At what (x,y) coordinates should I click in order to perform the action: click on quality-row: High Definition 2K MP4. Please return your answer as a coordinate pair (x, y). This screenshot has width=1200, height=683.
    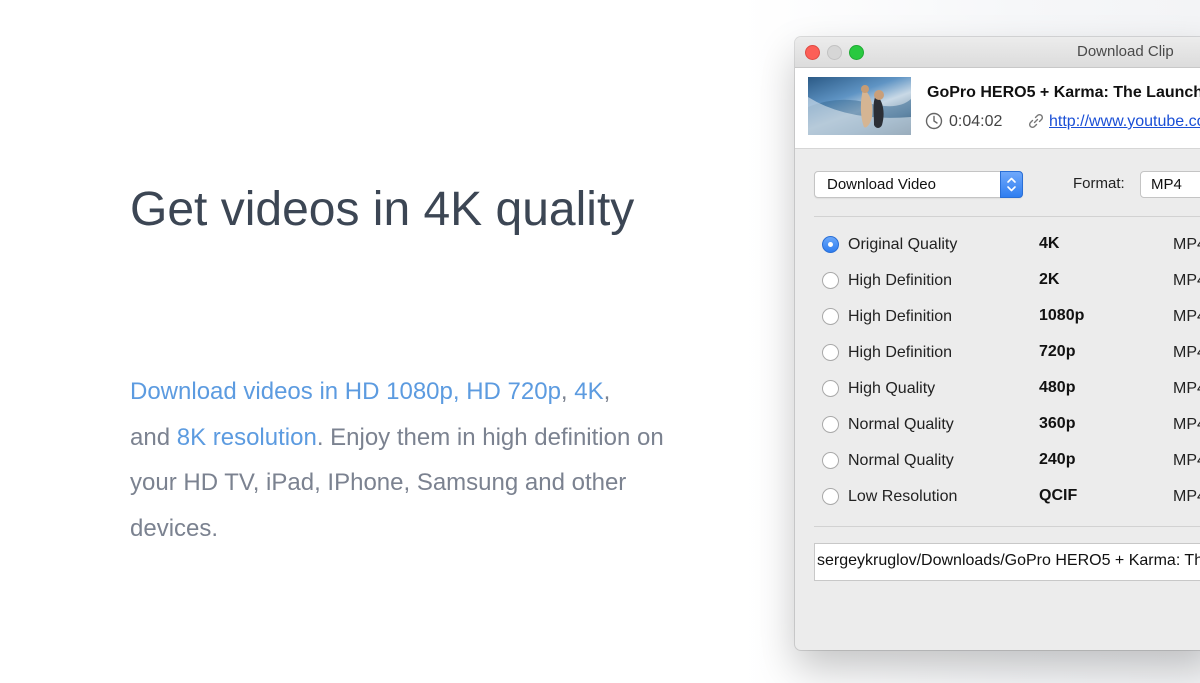
    Looking at the image, I should click on (997, 281).